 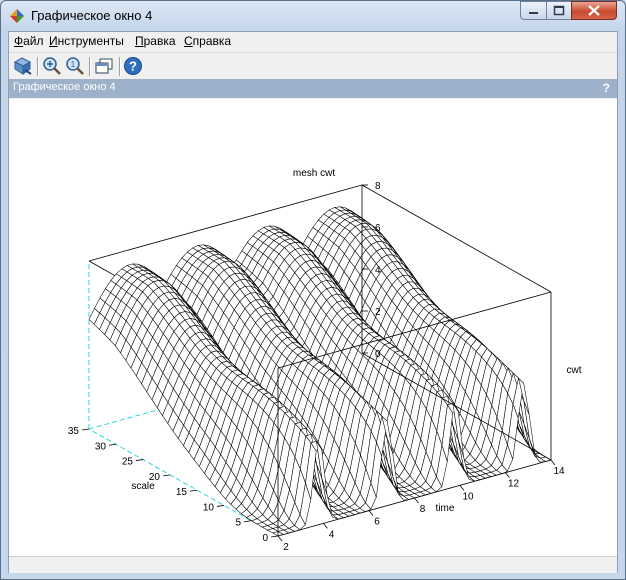 What do you see at coordinates (378, 228) in the screenshot?
I see `z-tick-label: 6` at bounding box center [378, 228].